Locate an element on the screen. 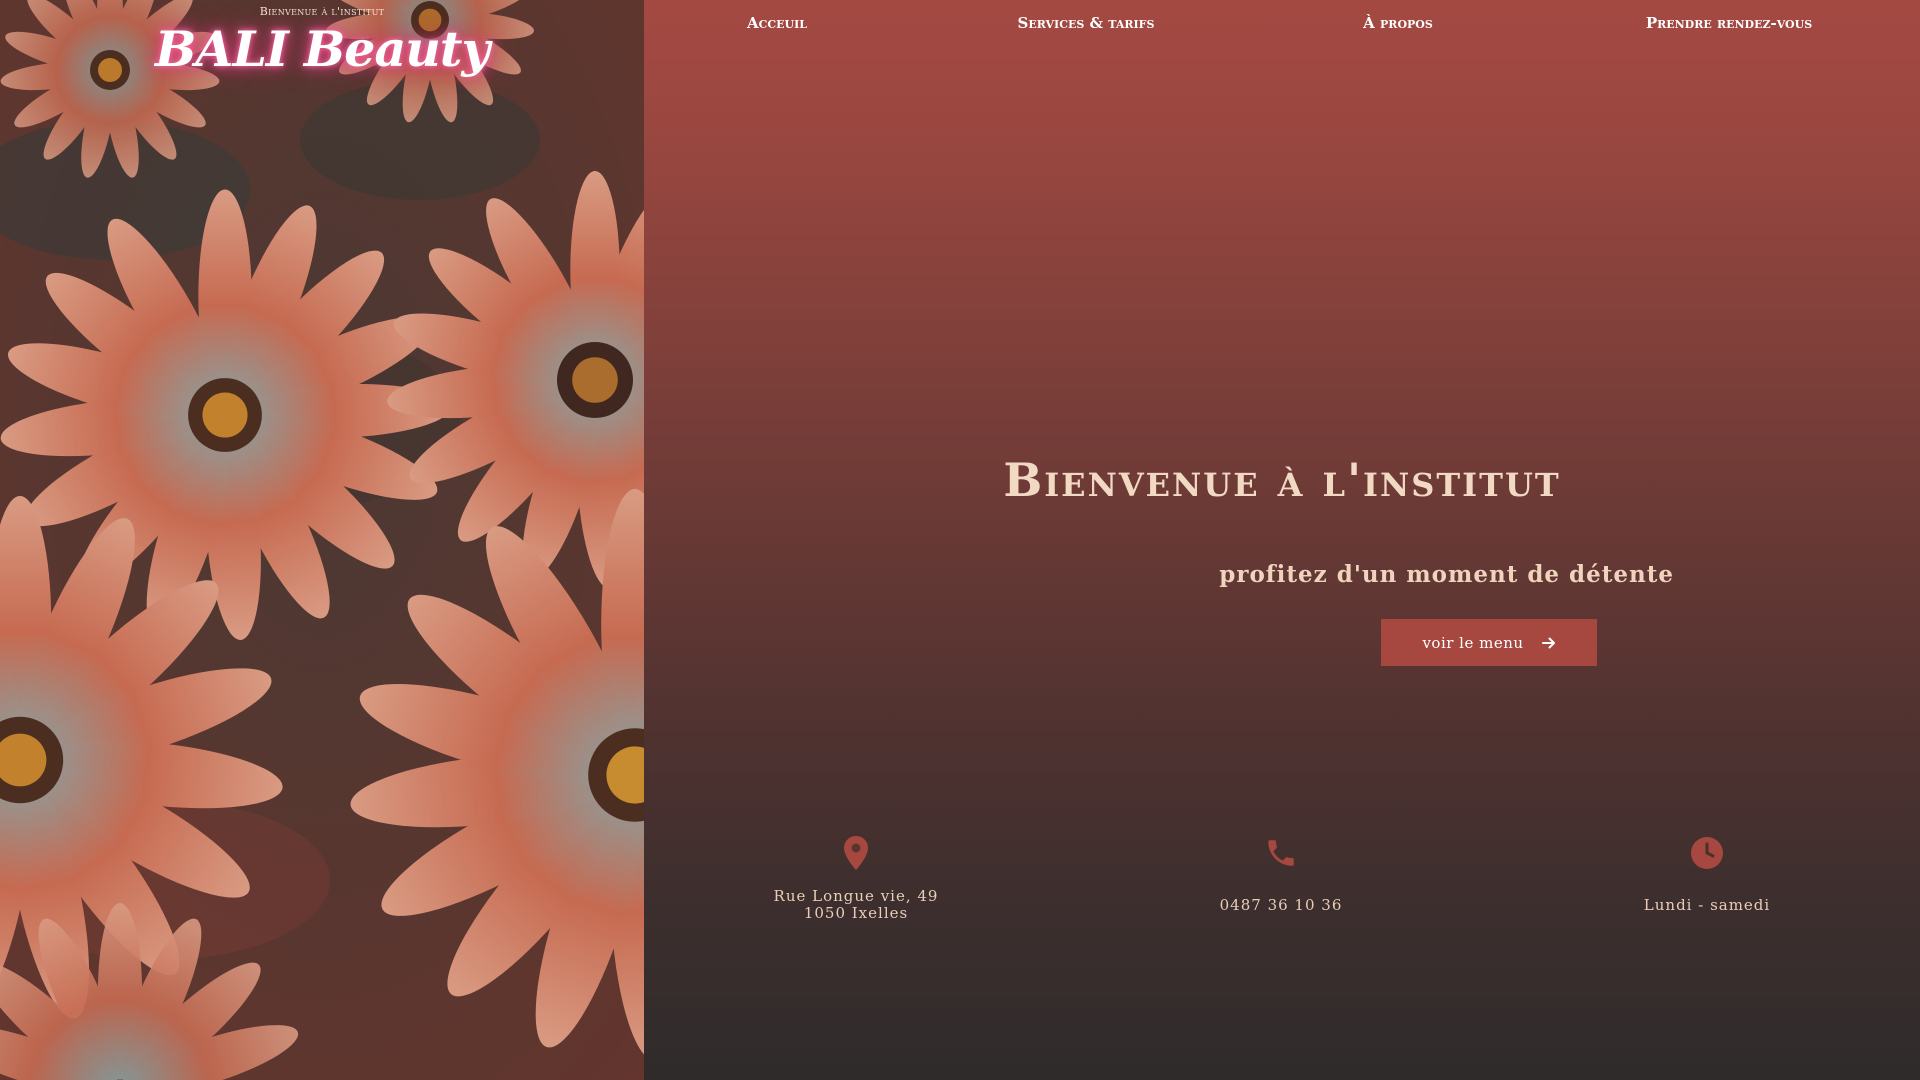 This screenshot has width=1920, height=1080. clock-icon is located at coordinates (1707, 853).